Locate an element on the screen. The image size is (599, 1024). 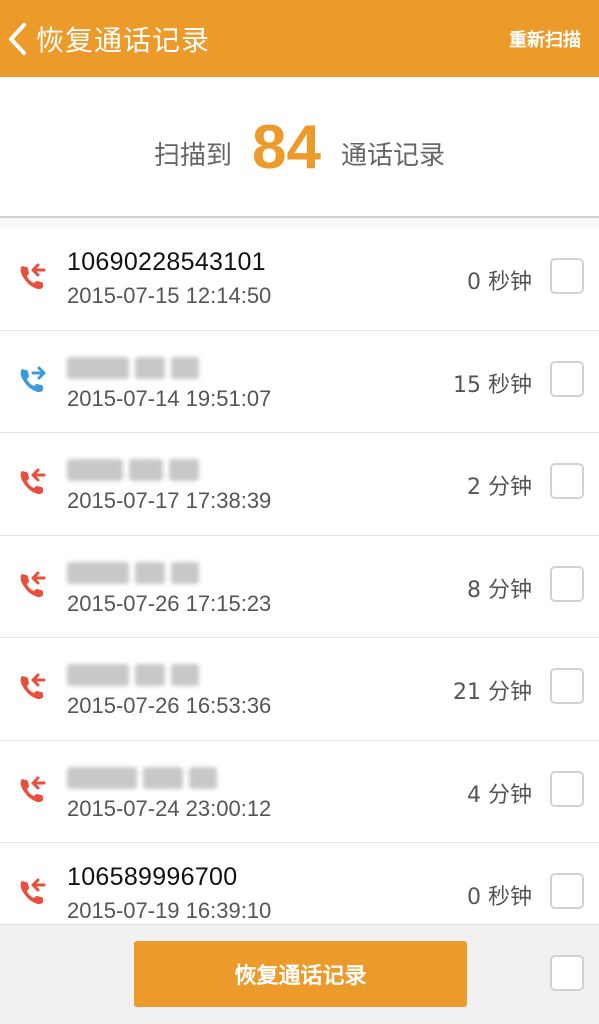
select-all-checkbox is located at coordinates (567, 973).